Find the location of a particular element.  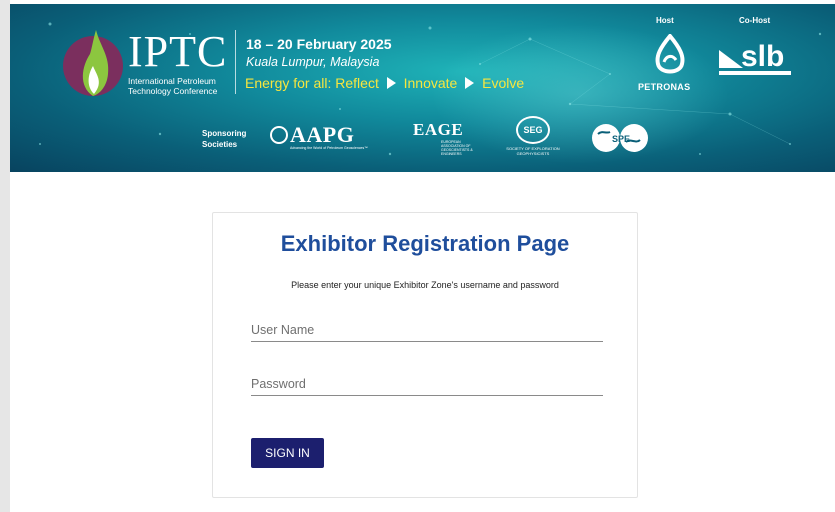

page-title: Exhibitor Registration Page is located at coordinates (425, 243).